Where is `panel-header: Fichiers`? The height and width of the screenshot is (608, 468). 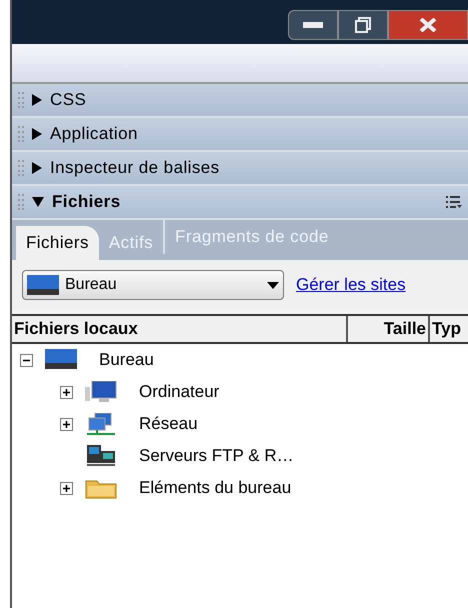 panel-header: Fichiers is located at coordinates (240, 203).